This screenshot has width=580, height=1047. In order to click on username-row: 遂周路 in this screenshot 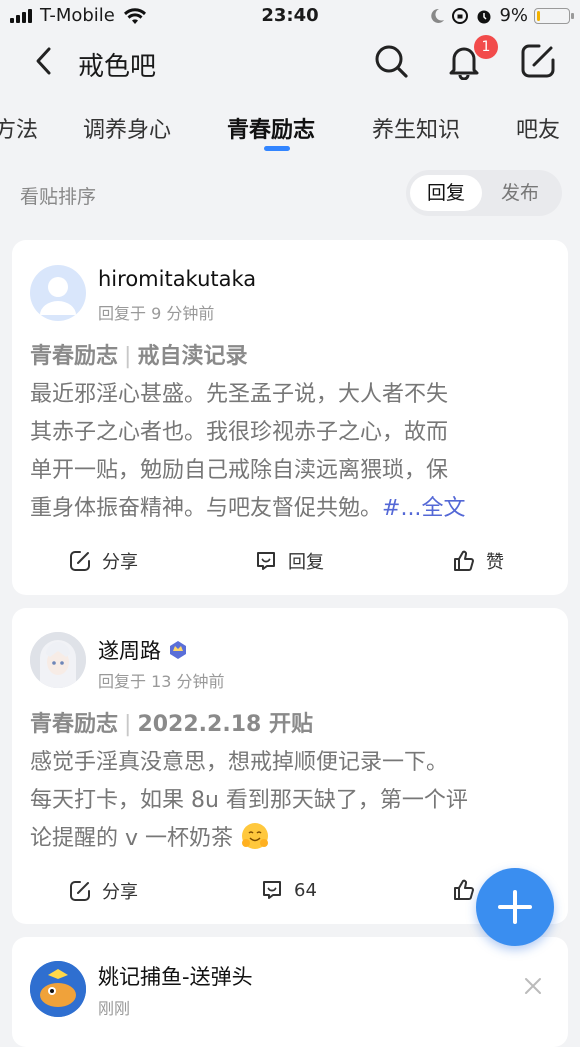, I will do `click(143, 650)`.